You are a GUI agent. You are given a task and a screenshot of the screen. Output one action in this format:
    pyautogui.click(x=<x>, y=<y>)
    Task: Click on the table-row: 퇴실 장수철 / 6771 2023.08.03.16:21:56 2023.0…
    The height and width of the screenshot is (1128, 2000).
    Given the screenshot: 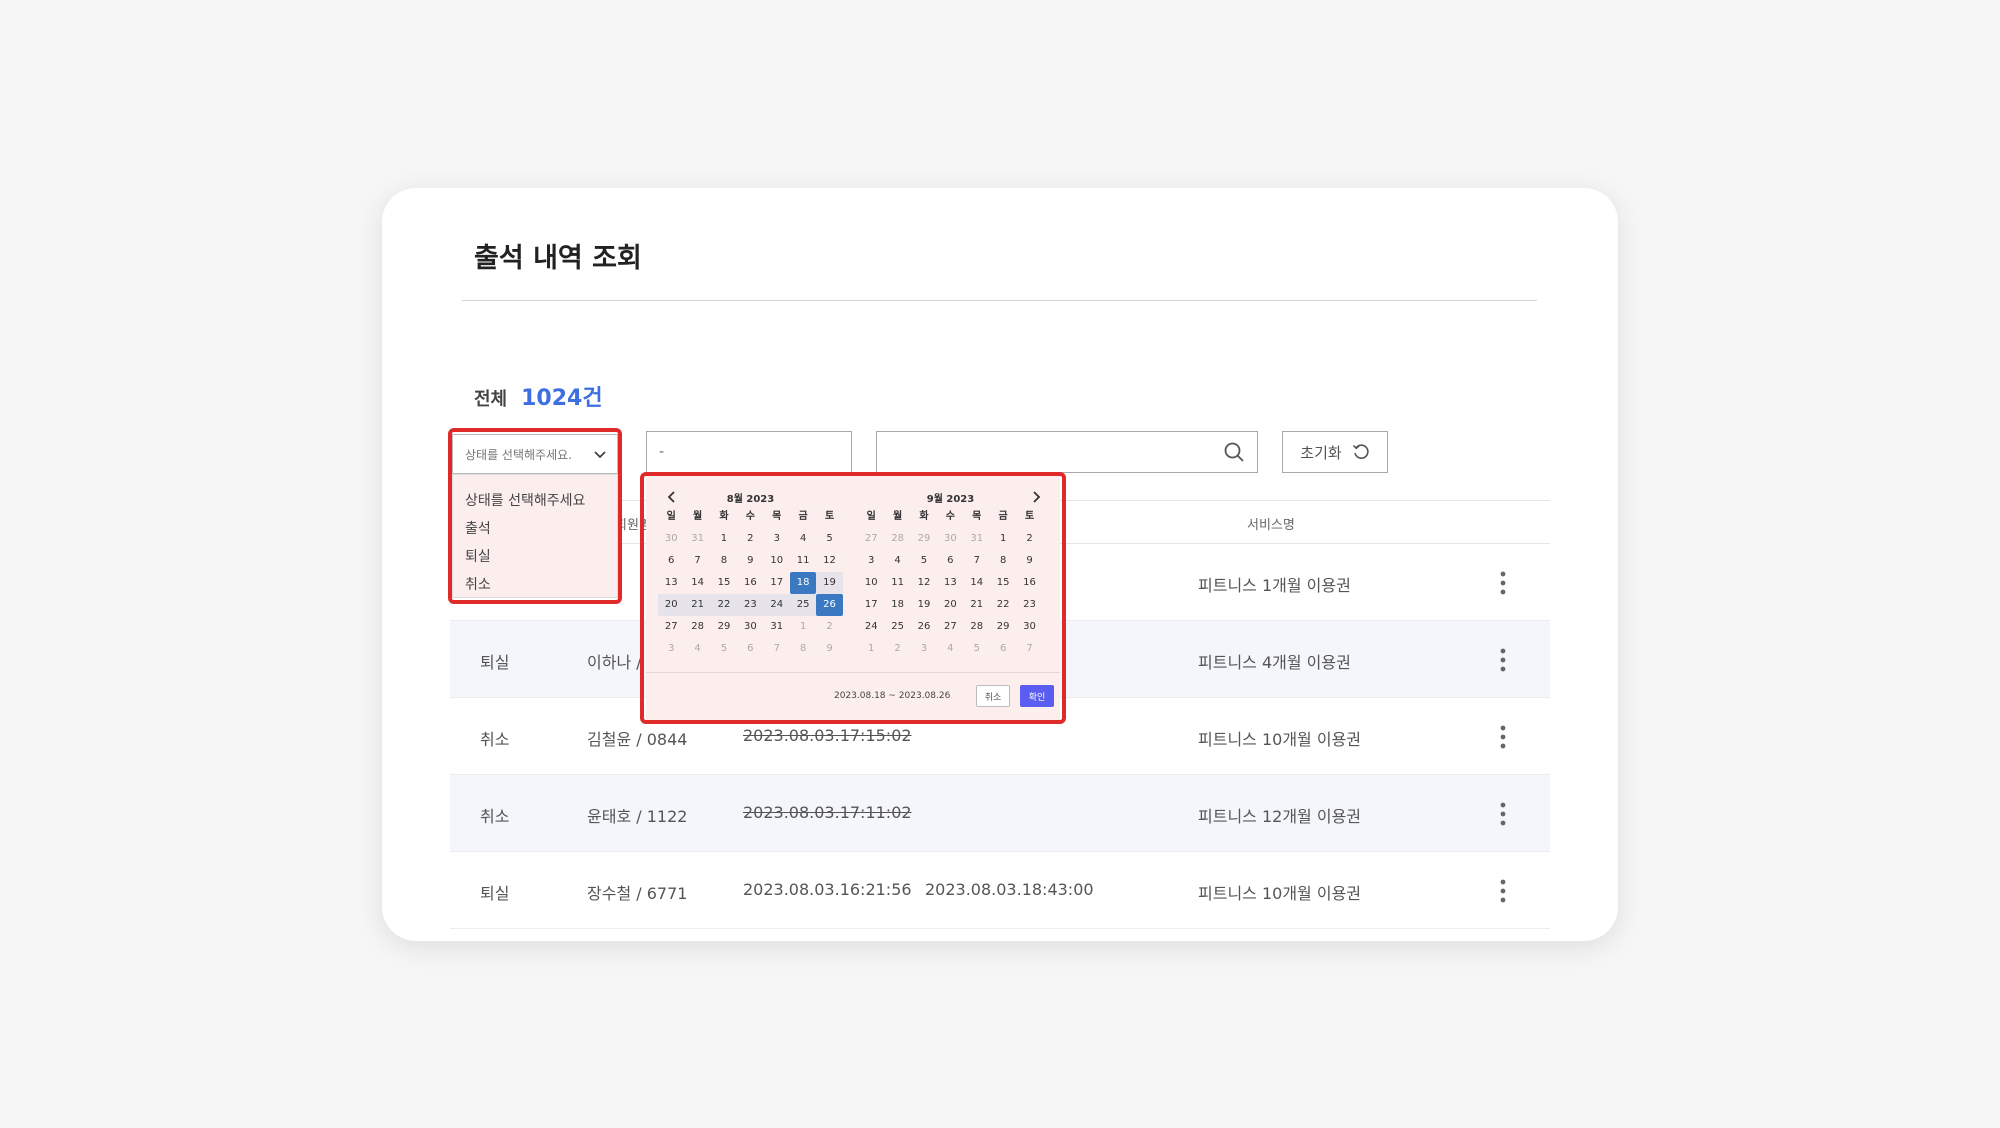 What is the action you would take?
    pyautogui.click(x=1000, y=890)
    